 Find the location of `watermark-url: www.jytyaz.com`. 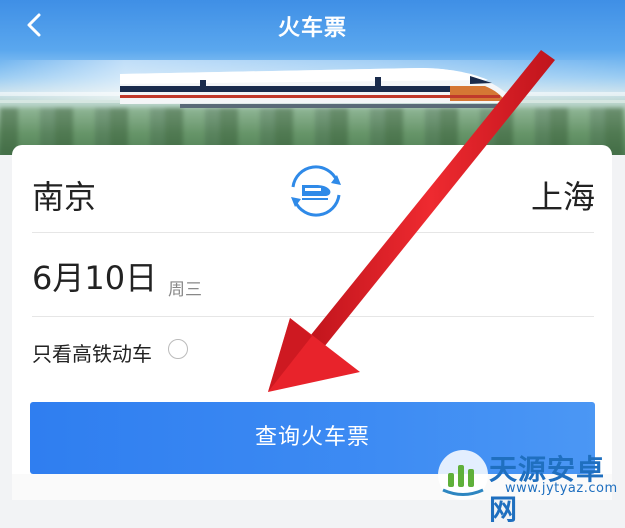

watermark-url: www.jytyaz.com is located at coordinates (561, 488).